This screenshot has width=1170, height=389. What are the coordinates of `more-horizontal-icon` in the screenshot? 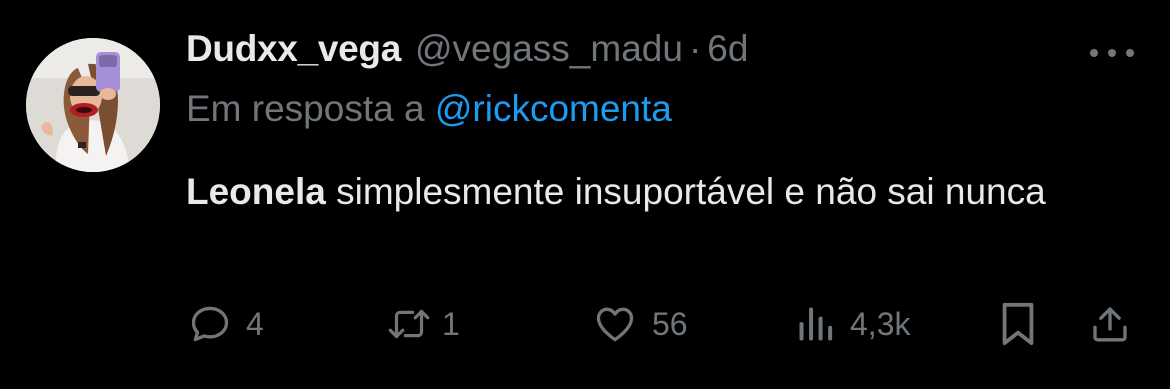 It's located at (1112, 53).